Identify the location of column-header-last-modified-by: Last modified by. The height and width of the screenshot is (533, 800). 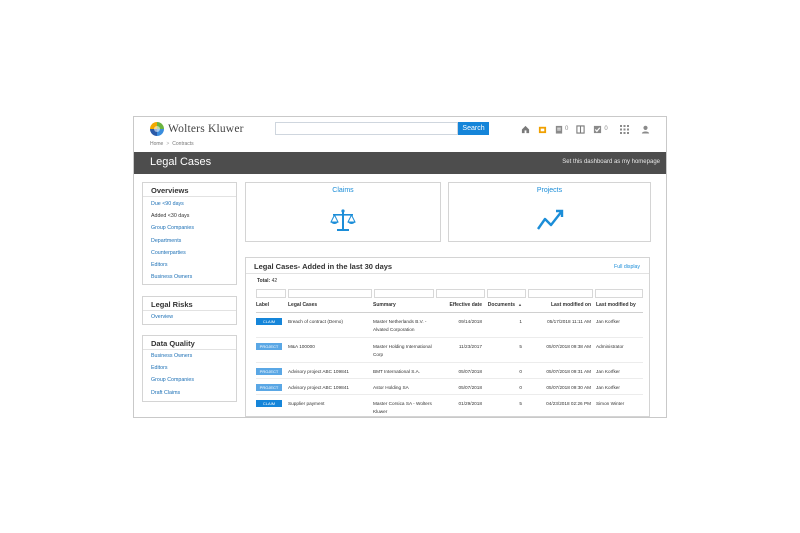
(618, 306).